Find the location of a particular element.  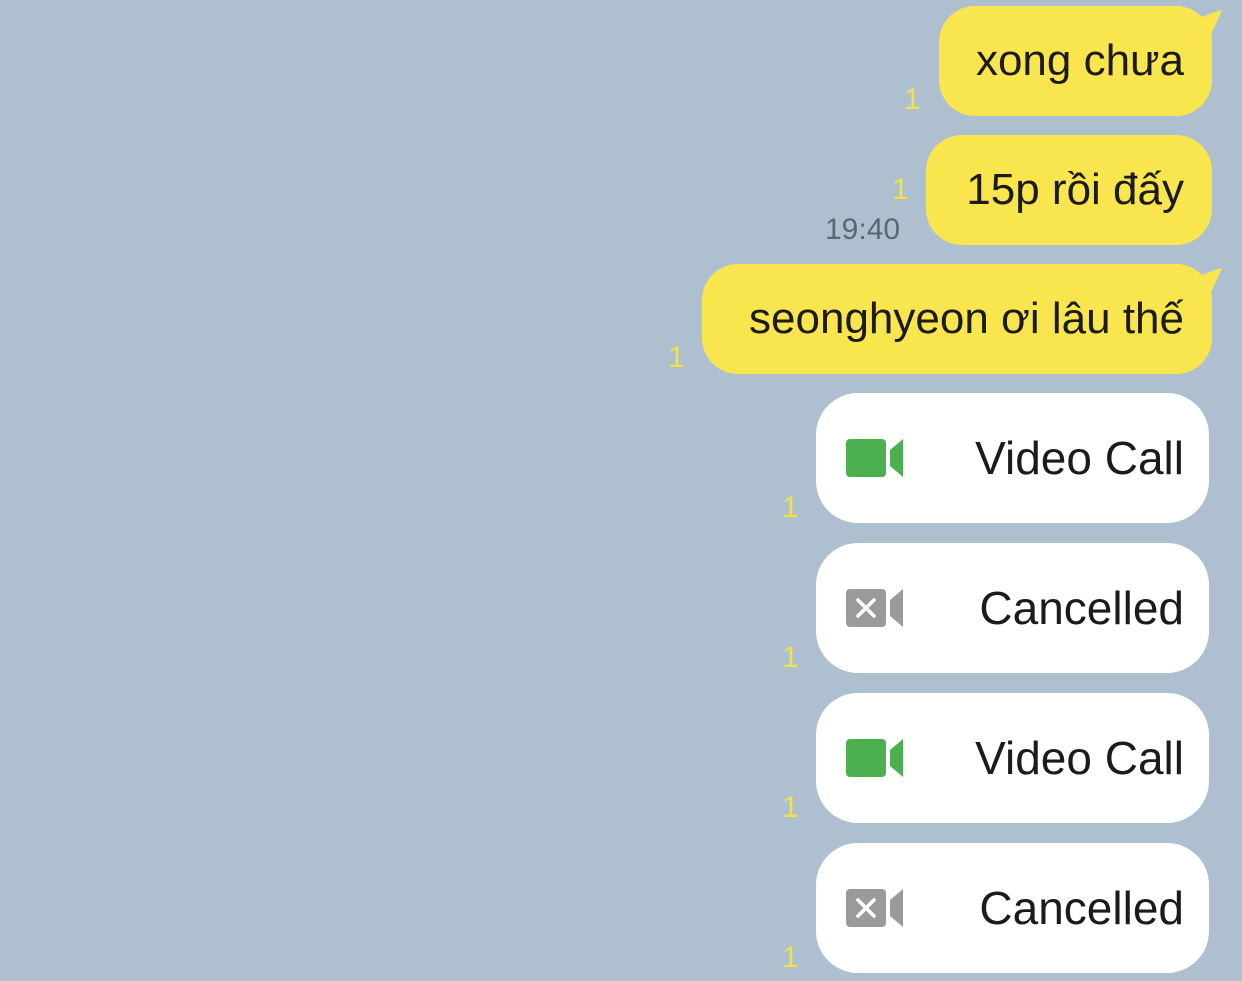

message-text: xong chưa is located at coordinates (1079, 60).